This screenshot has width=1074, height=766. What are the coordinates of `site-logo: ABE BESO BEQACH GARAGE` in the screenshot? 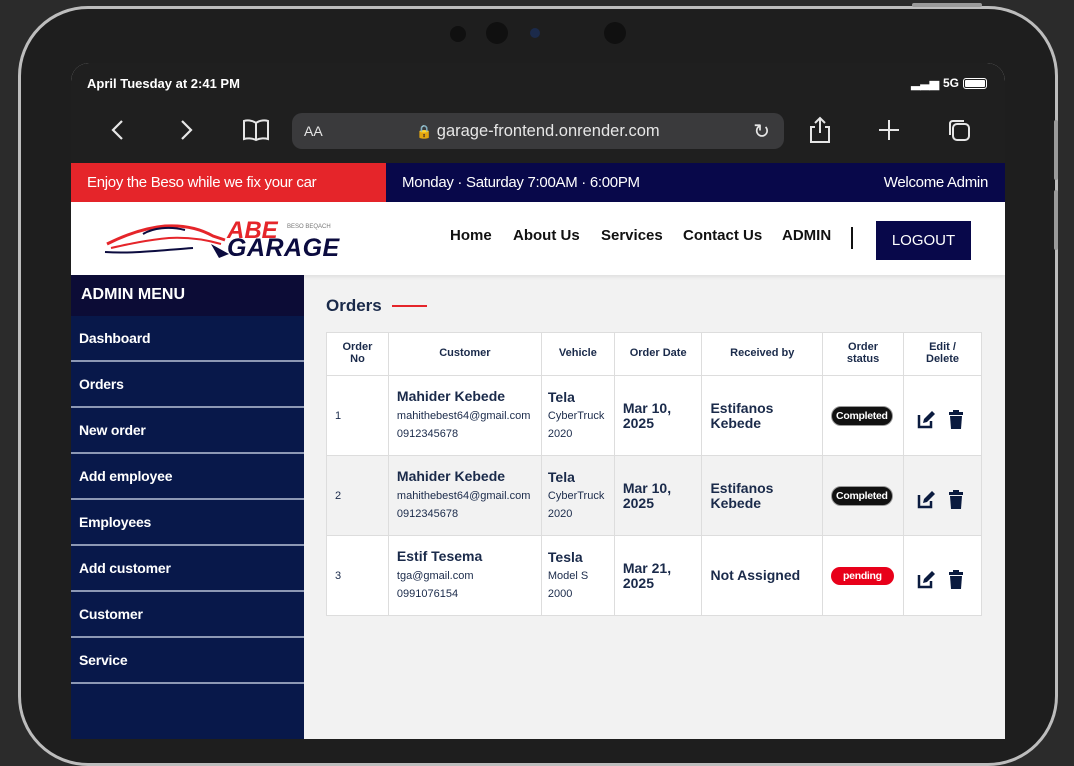 It's located at (221, 239).